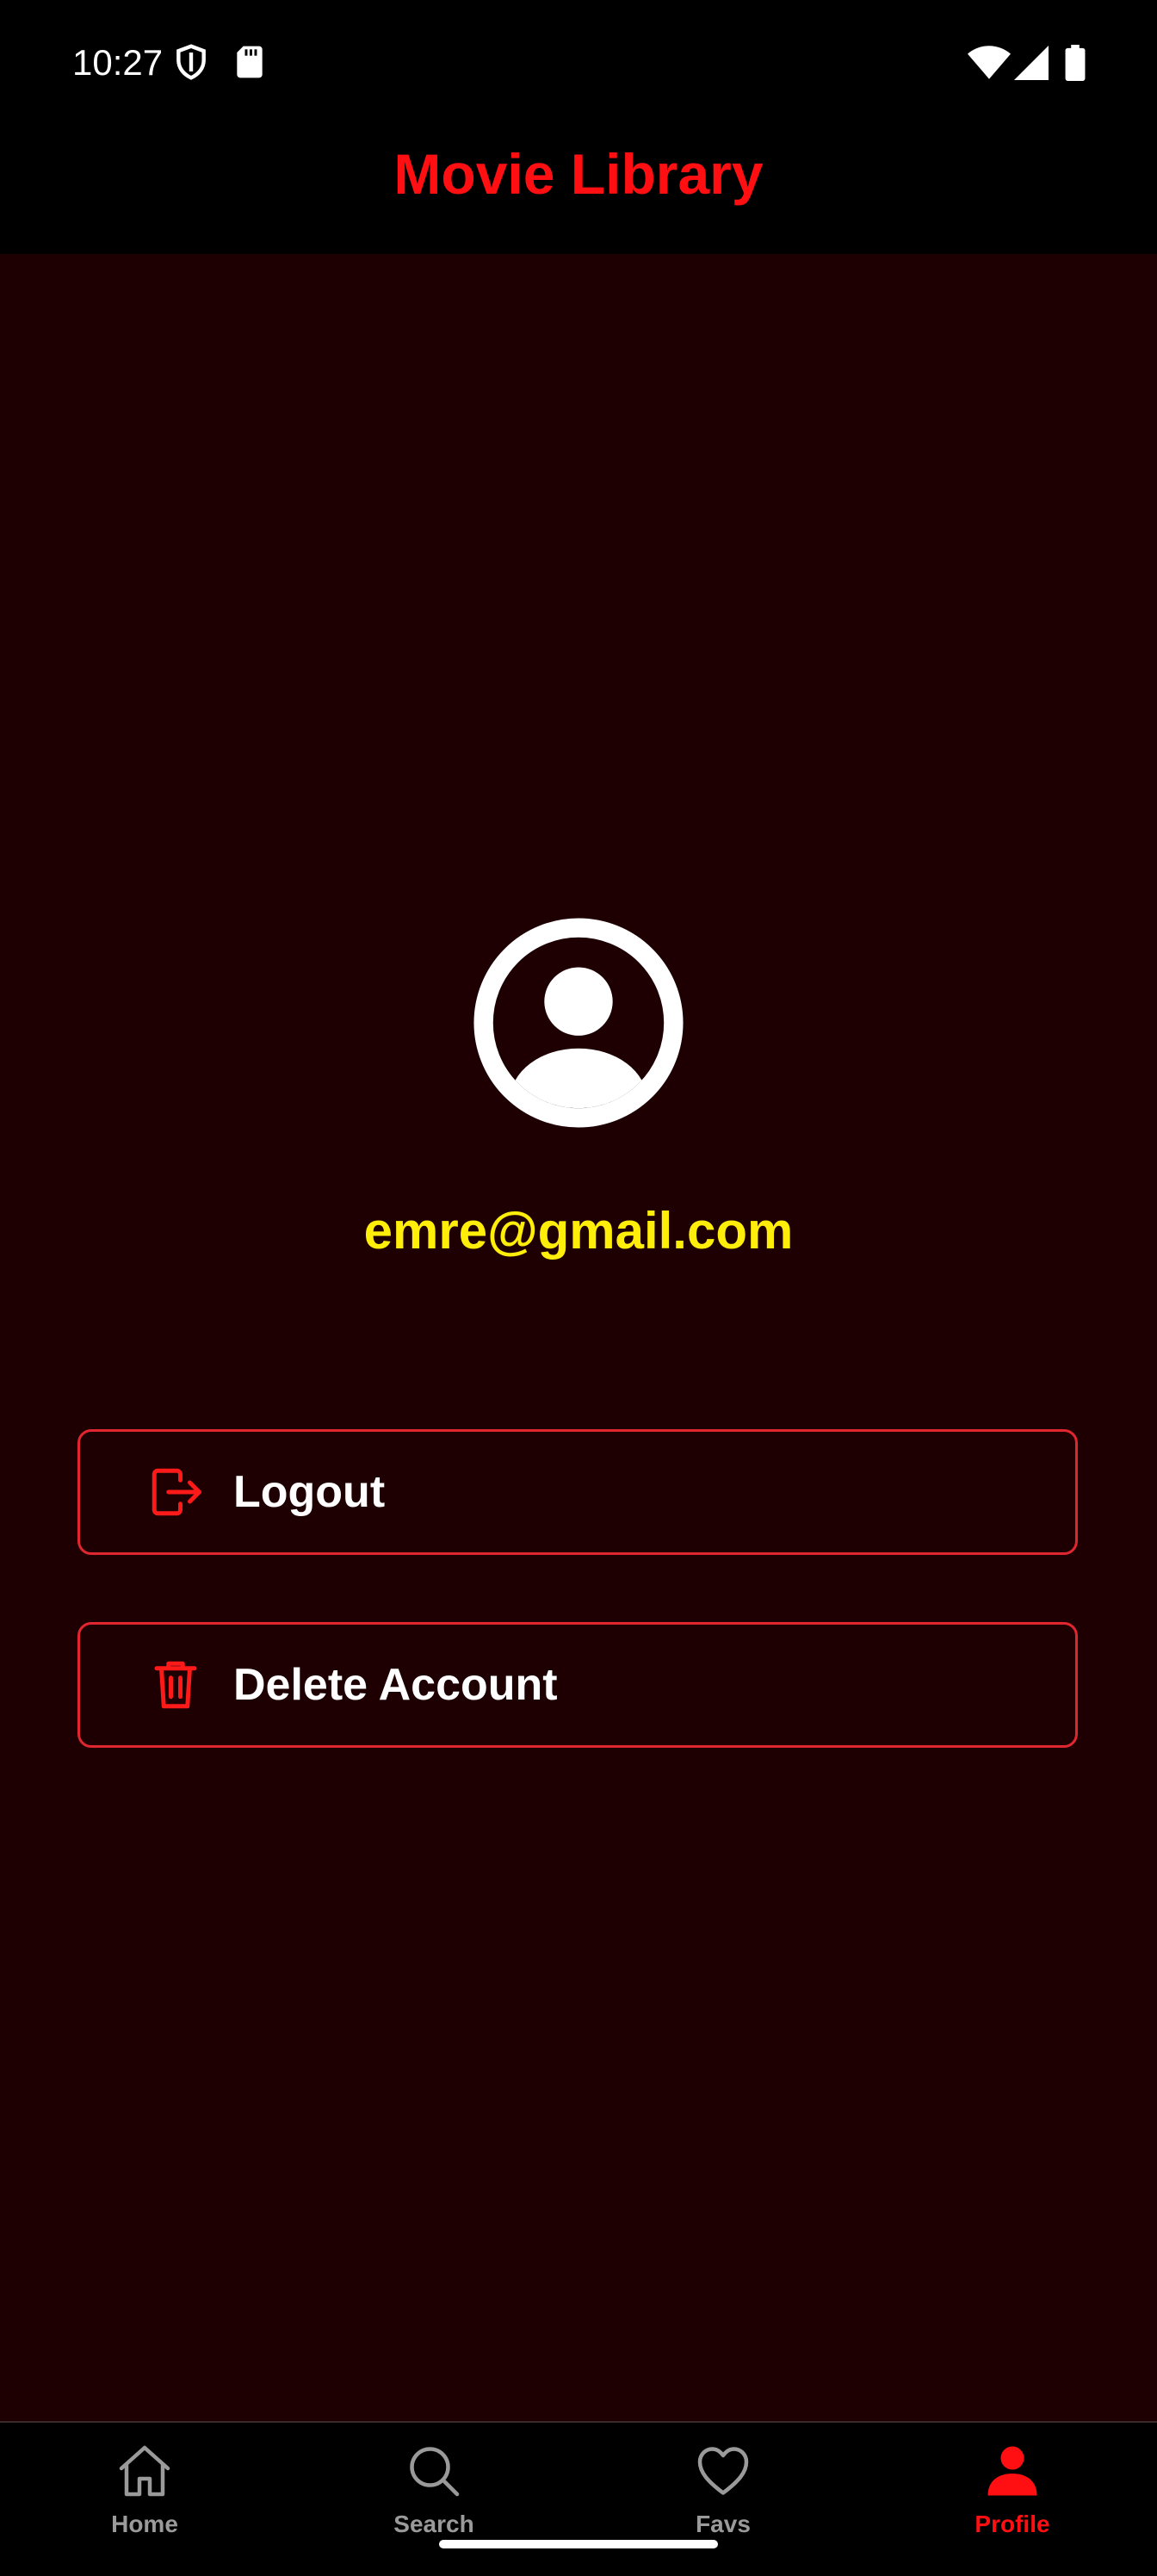 The image size is (1157, 2576). Describe the element at coordinates (723, 2500) in the screenshot. I see `nav-item-favs: Favs` at that location.